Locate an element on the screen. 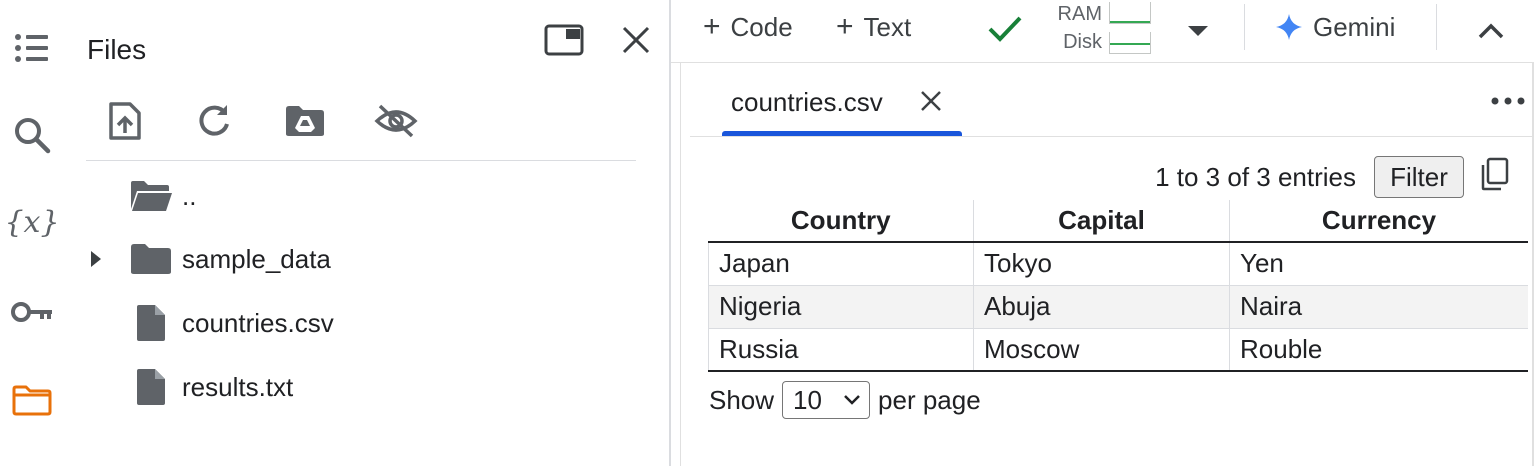 The image size is (1534, 466). resource-labels: RAM Disk is located at coordinates (1078, 28).